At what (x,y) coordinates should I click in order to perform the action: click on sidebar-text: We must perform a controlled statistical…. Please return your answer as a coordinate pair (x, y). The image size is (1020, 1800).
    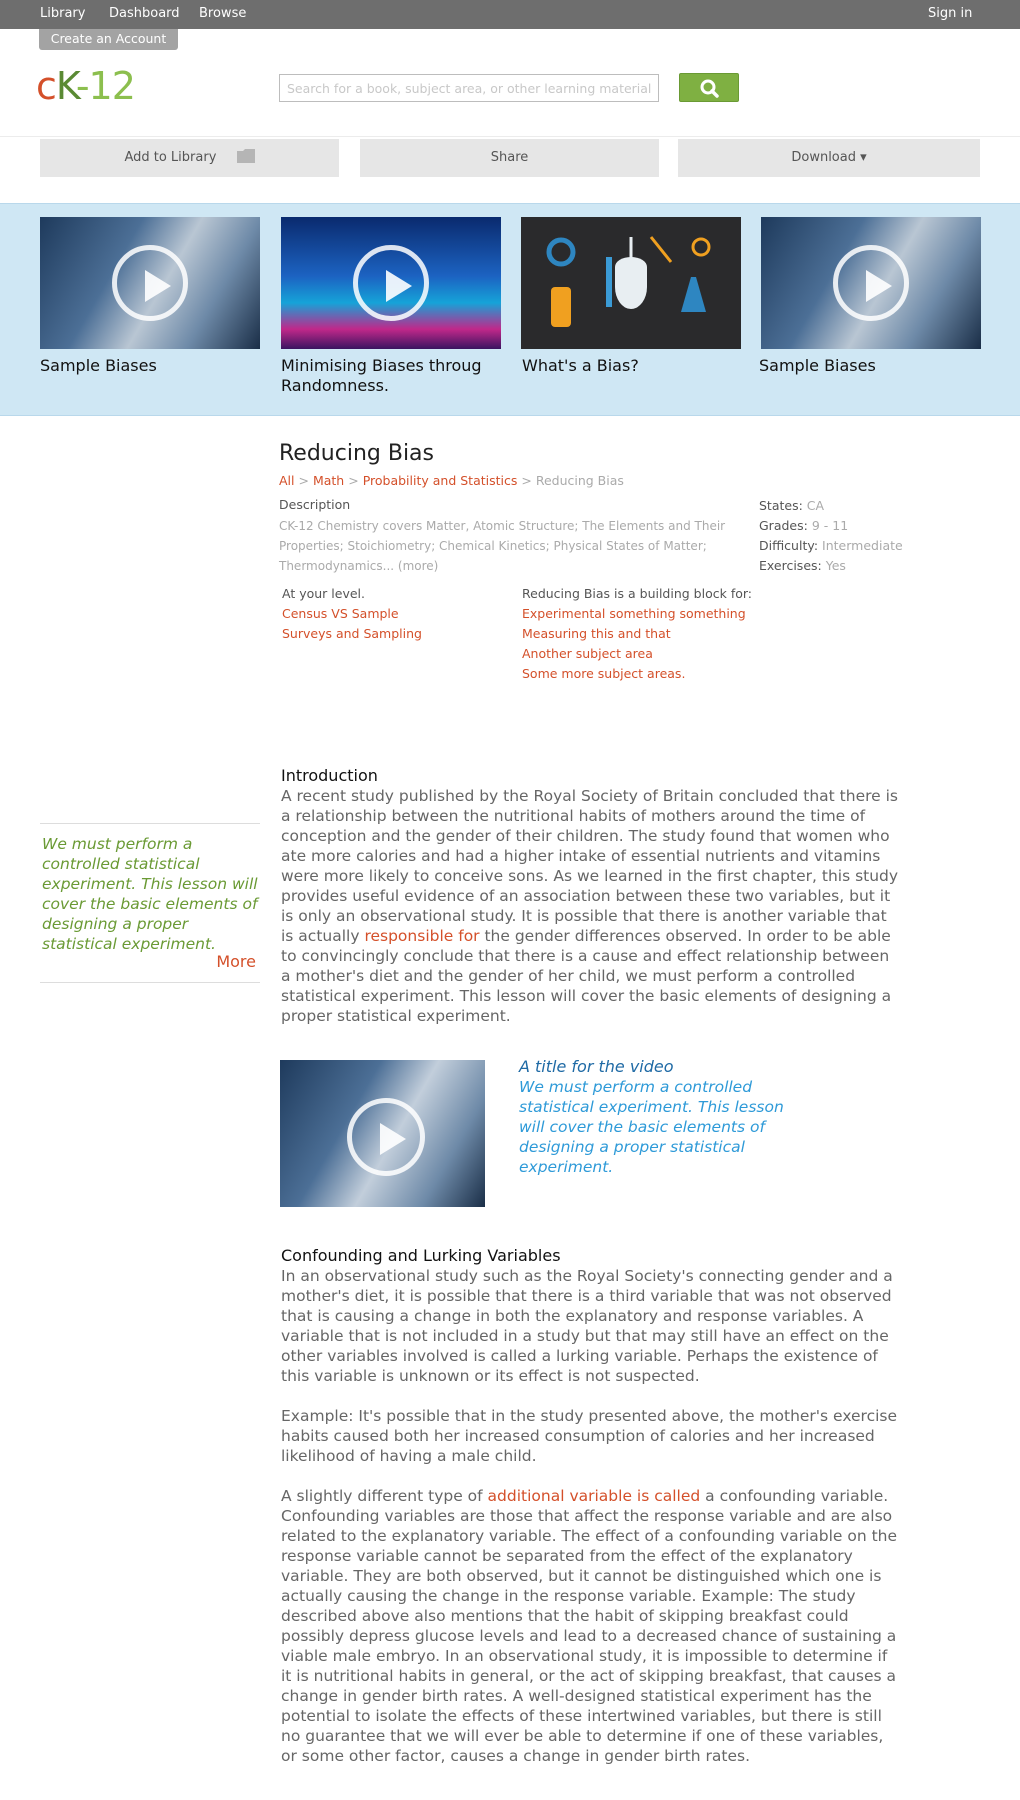
    Looking at the image, I should click on (150, 894).